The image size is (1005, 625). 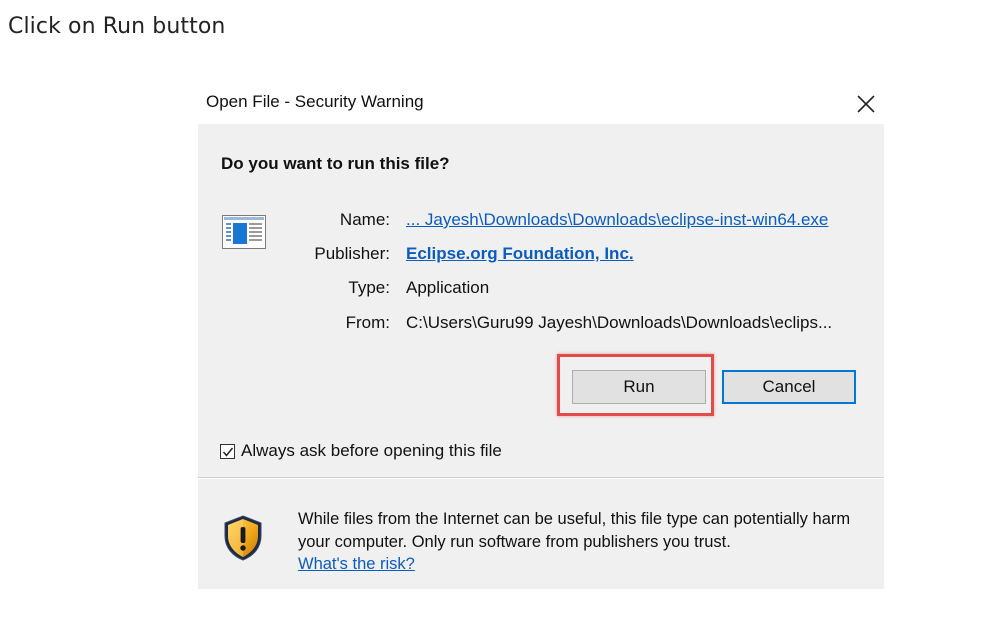 What do you see at coordinates (639, 387) in the screenshot?
I see `run-button: Run` at bounding box center [639, 387].